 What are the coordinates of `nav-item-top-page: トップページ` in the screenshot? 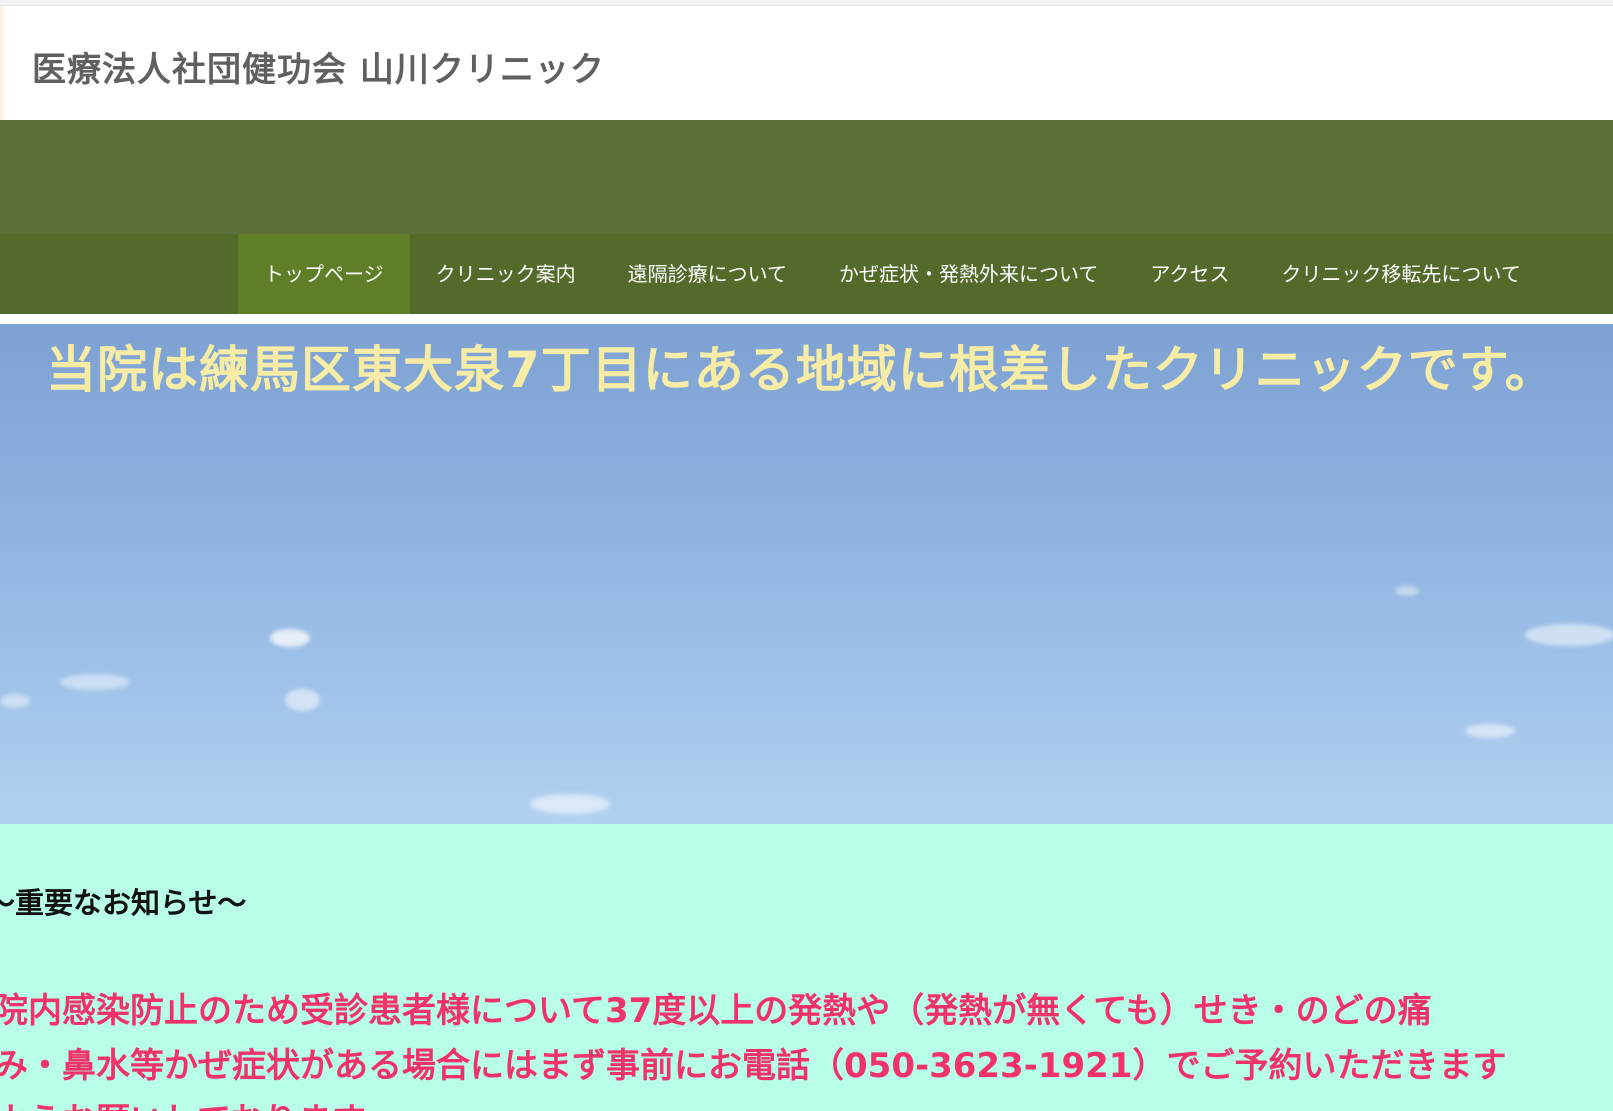 It's located at (324, 274).